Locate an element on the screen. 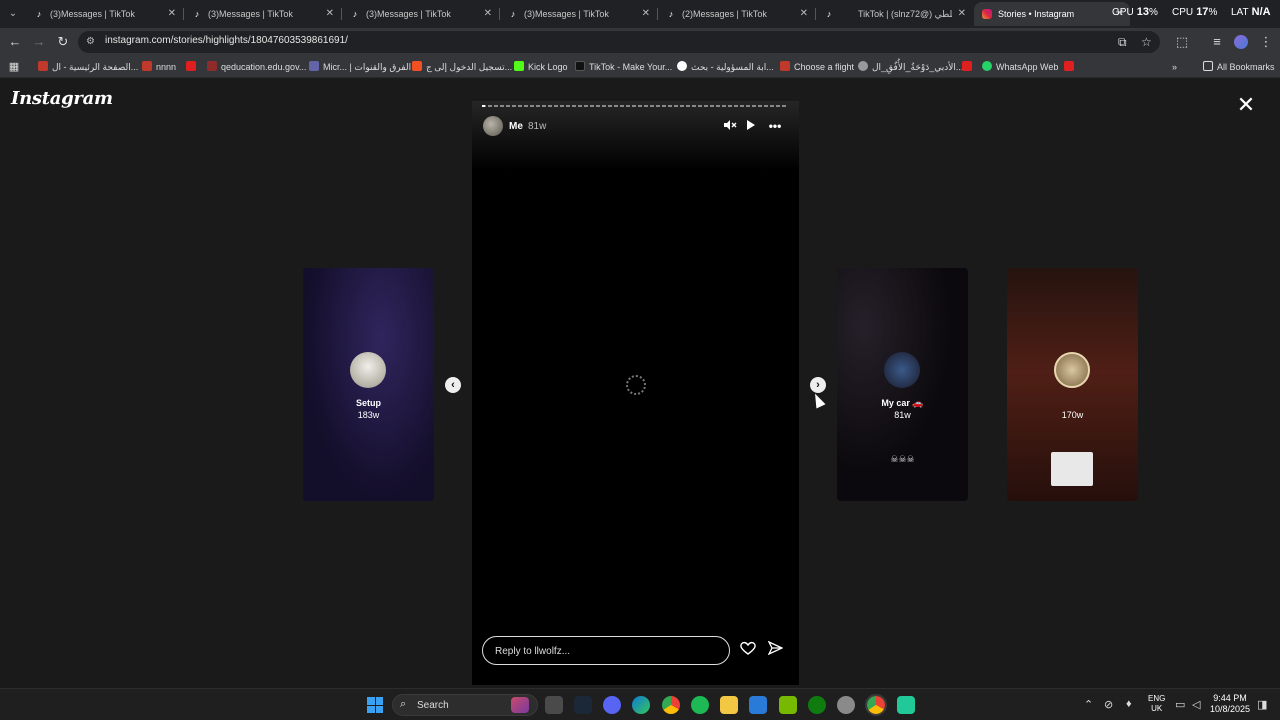 This screenshot has height=720, width=1280. bookmark: Micr... | الفرق والقنوات is located at coordinates (360, 67).